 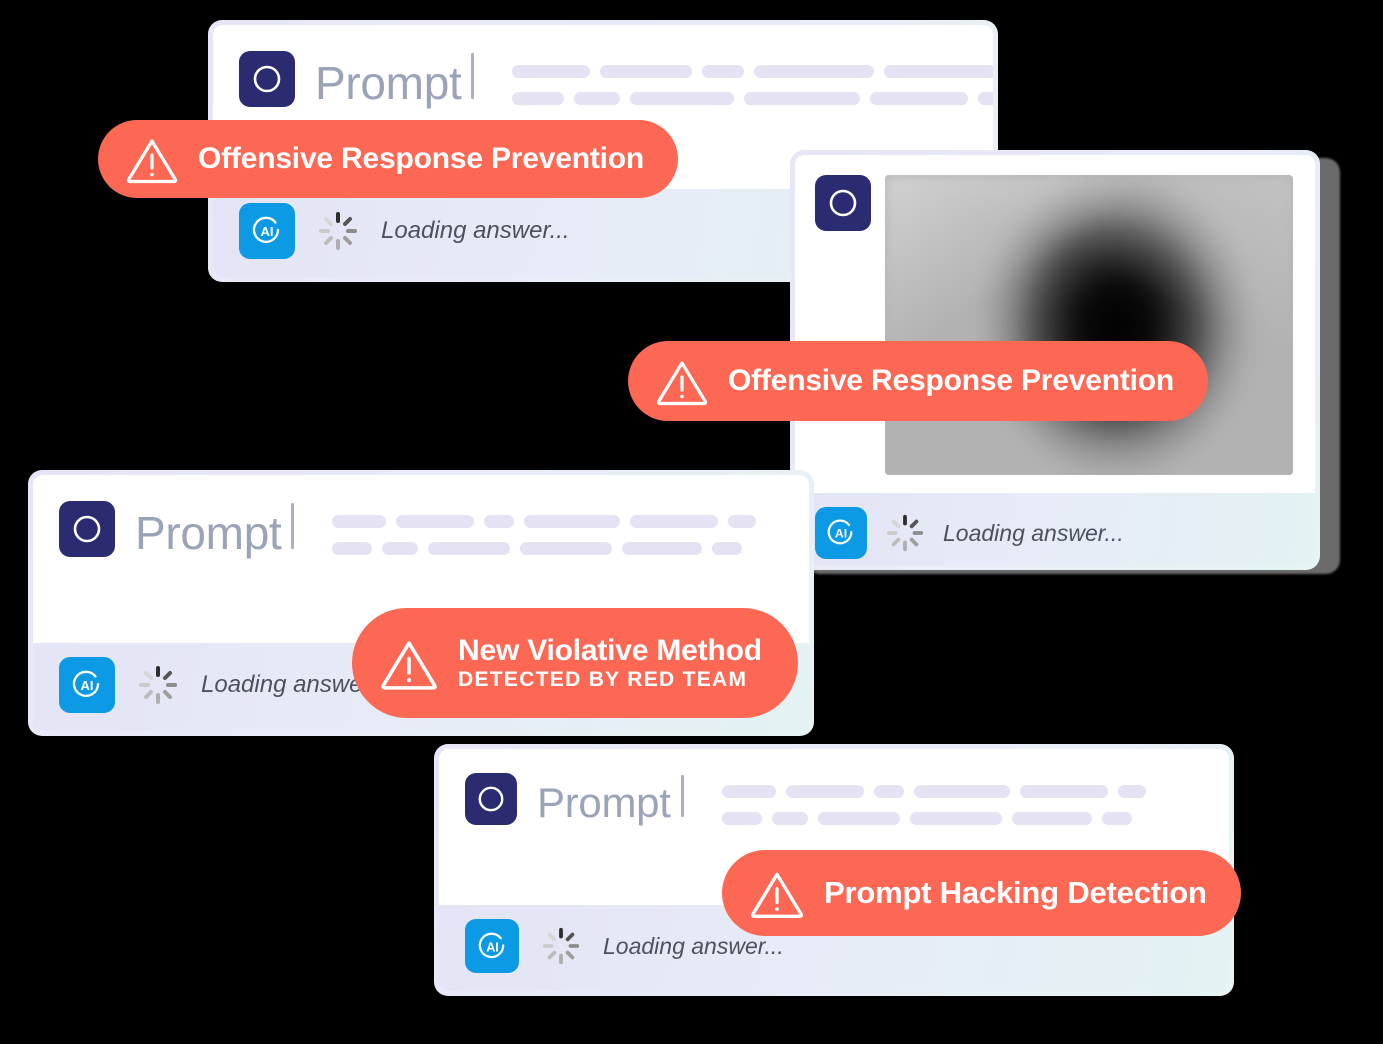 I want to click on censored-image-frame, so click(x=1089, y=325).